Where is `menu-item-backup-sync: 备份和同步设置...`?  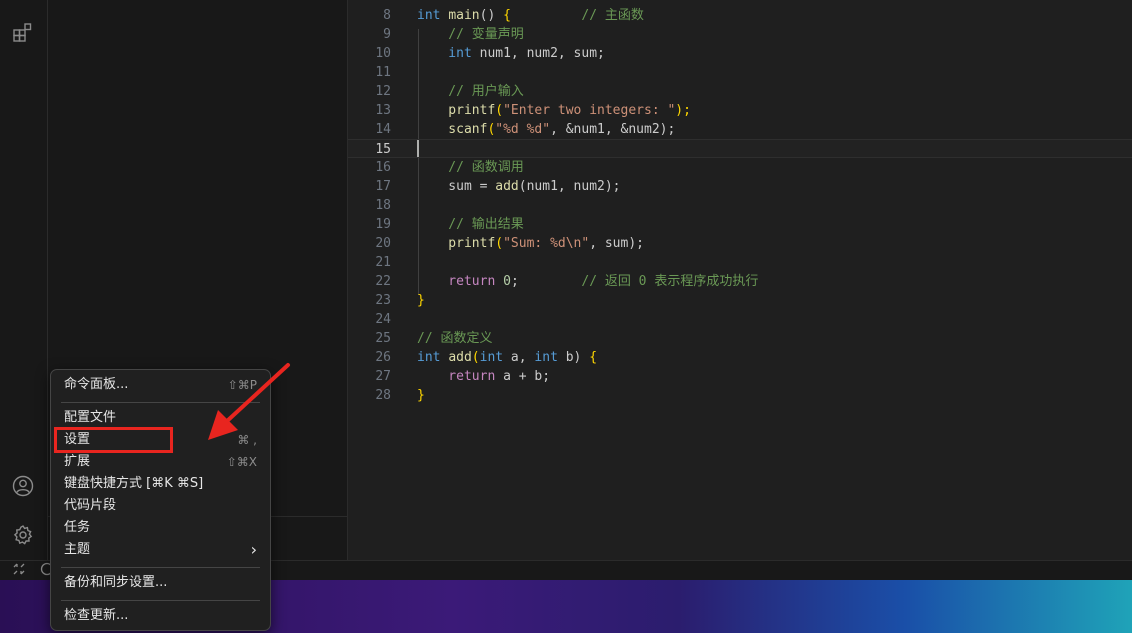
menu-item-backup-sync: 备份和同步设置... is located at coordinates (160, 583).